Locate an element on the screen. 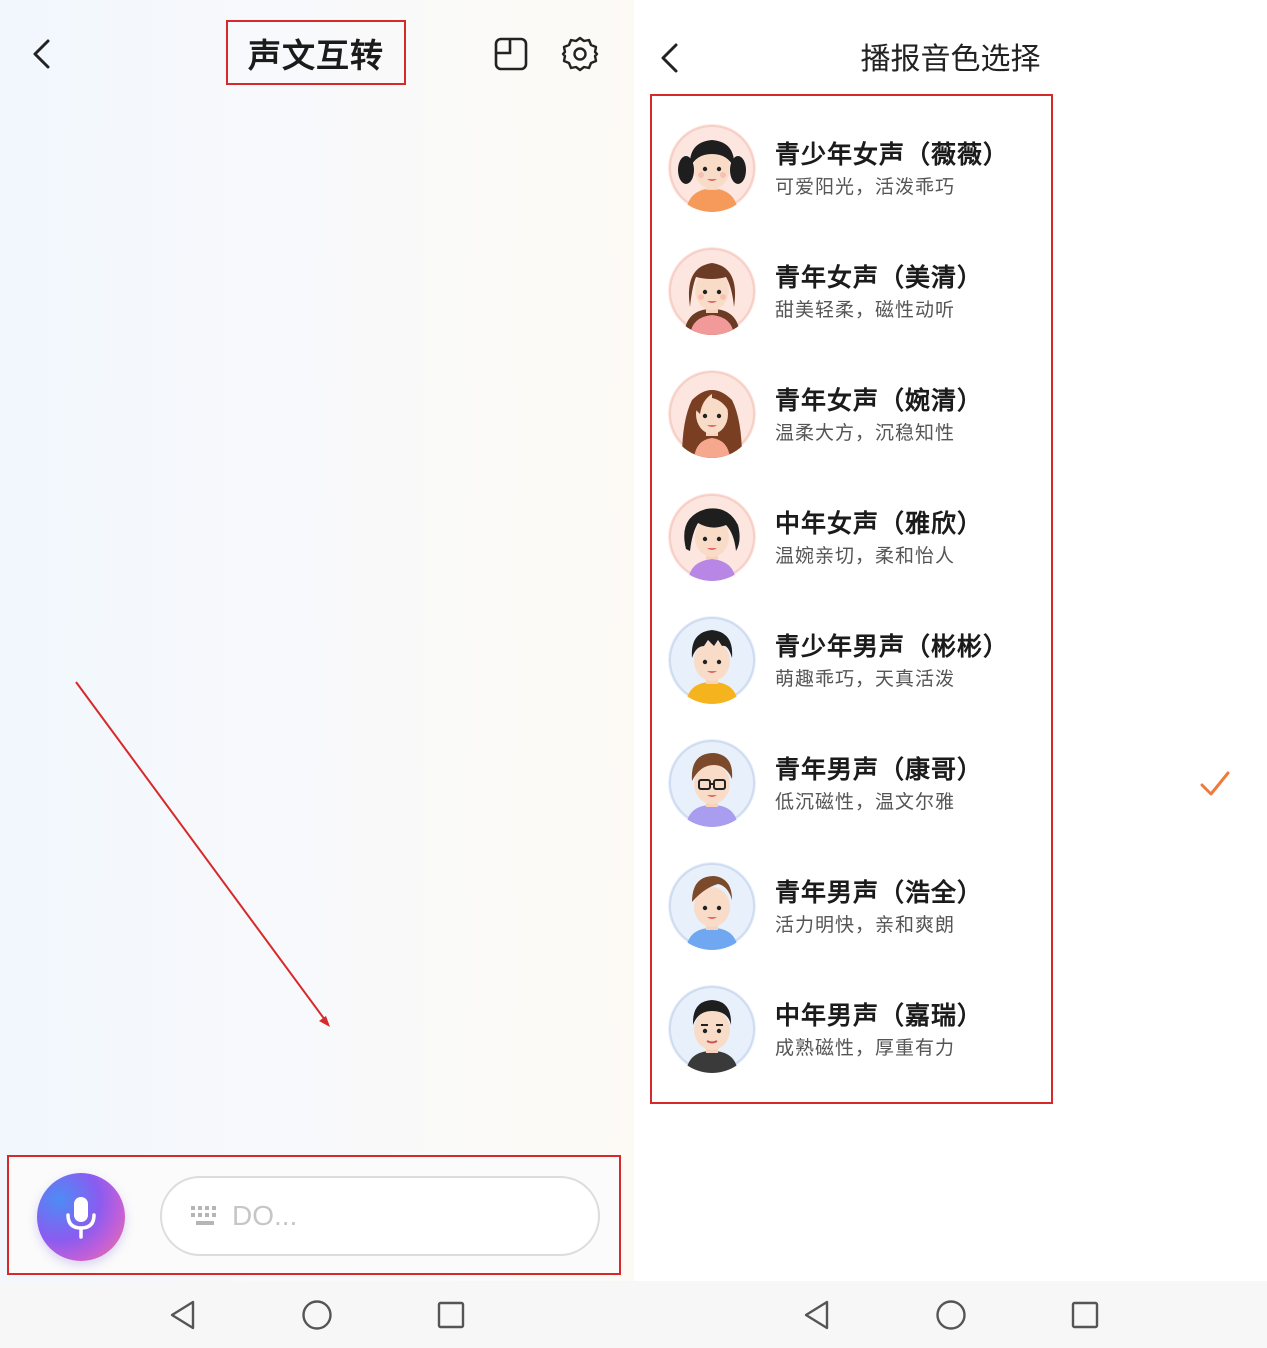  voice-description: 温婉亲切，柔和怡人 is located at coordinates (865, 556).